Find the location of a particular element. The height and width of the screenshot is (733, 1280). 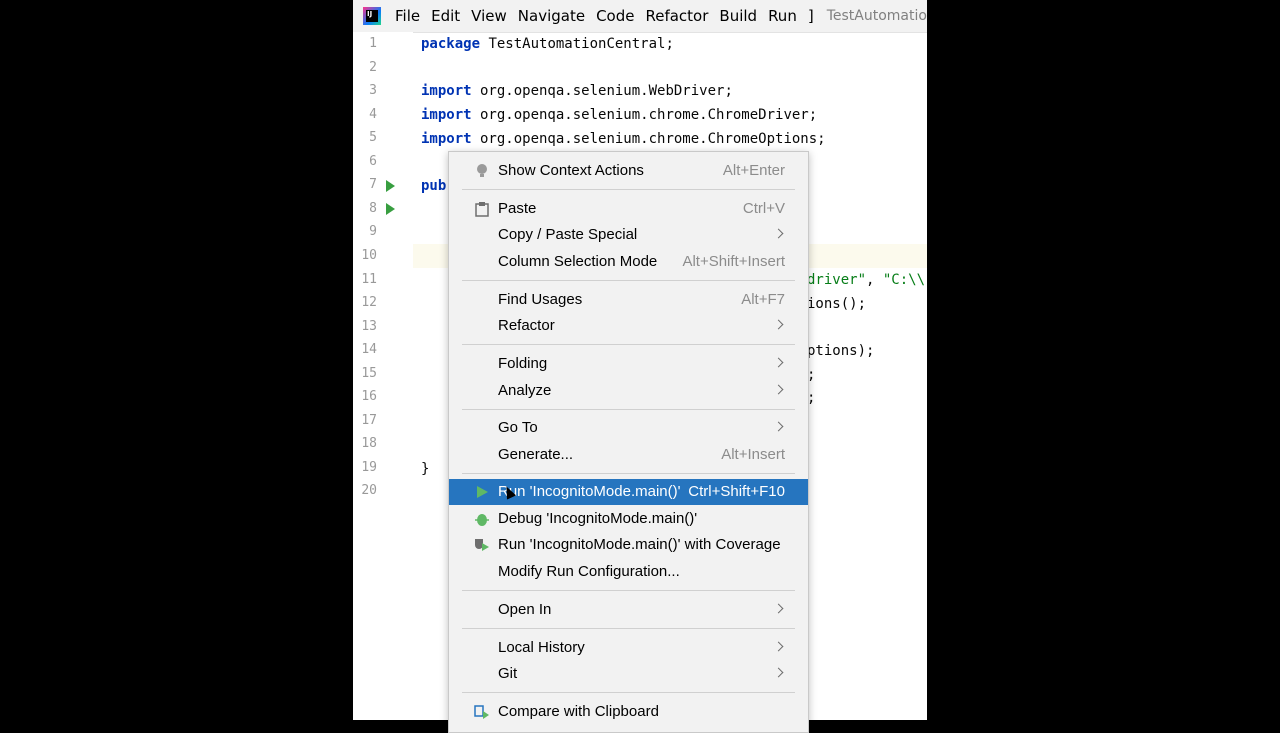

run-class-gutter-icon is located at coordinates (390, 186).